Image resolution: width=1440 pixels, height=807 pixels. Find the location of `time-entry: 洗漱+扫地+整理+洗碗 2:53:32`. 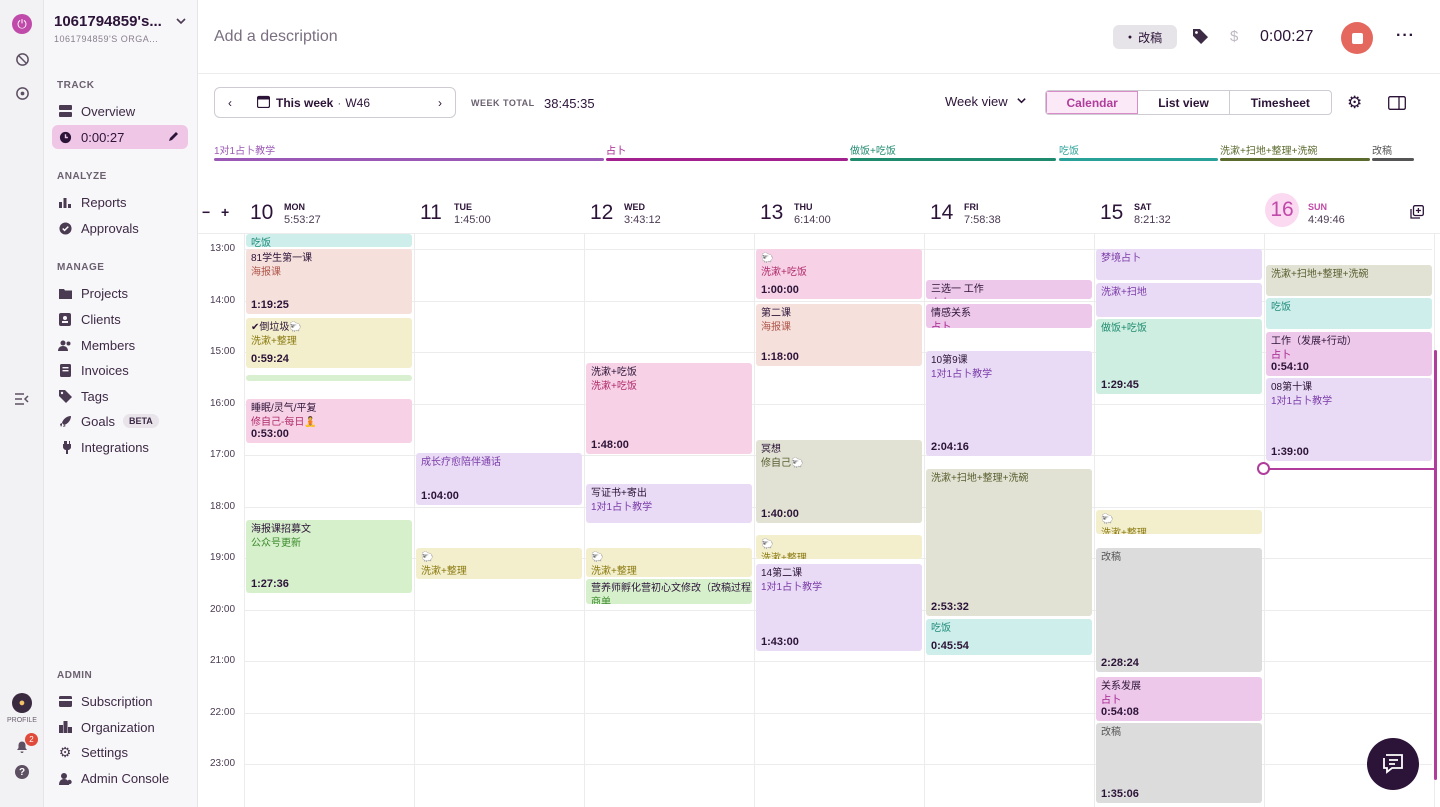

time-entry: 洗漱+扫地+整理+洗碗 2:53:32 is located at coordinates (1009, 542).